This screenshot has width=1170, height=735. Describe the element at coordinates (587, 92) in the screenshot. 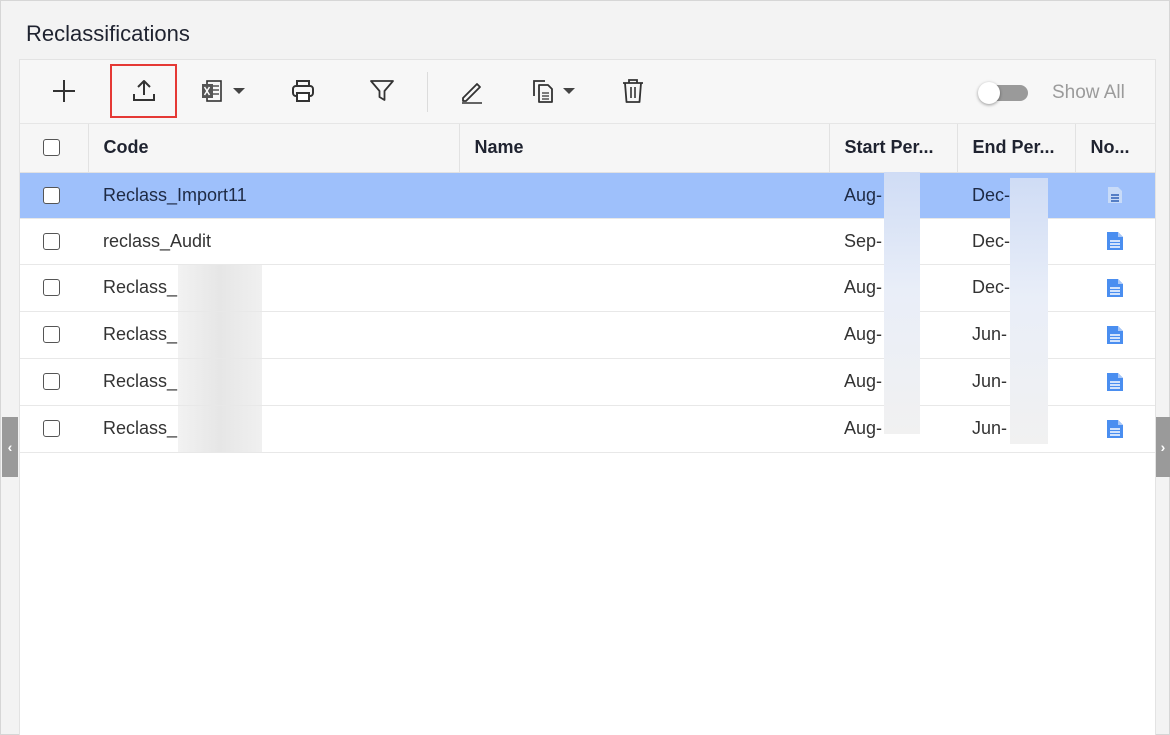

I see `toolbar: Show All` at that location.